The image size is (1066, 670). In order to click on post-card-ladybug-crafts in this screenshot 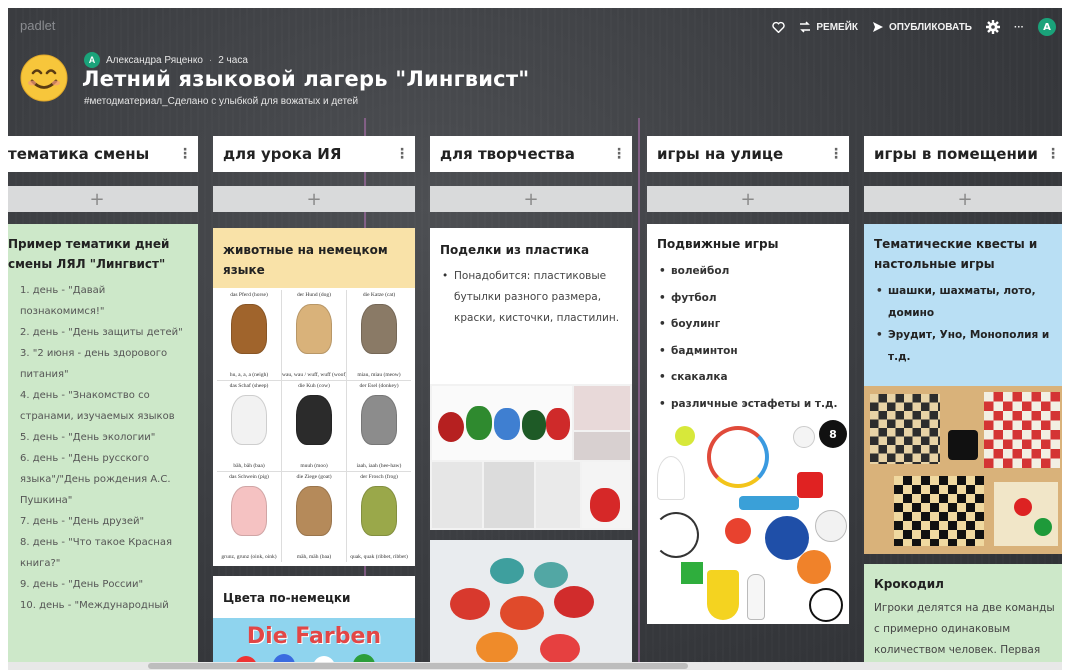, I will do `click(531, 605)`.